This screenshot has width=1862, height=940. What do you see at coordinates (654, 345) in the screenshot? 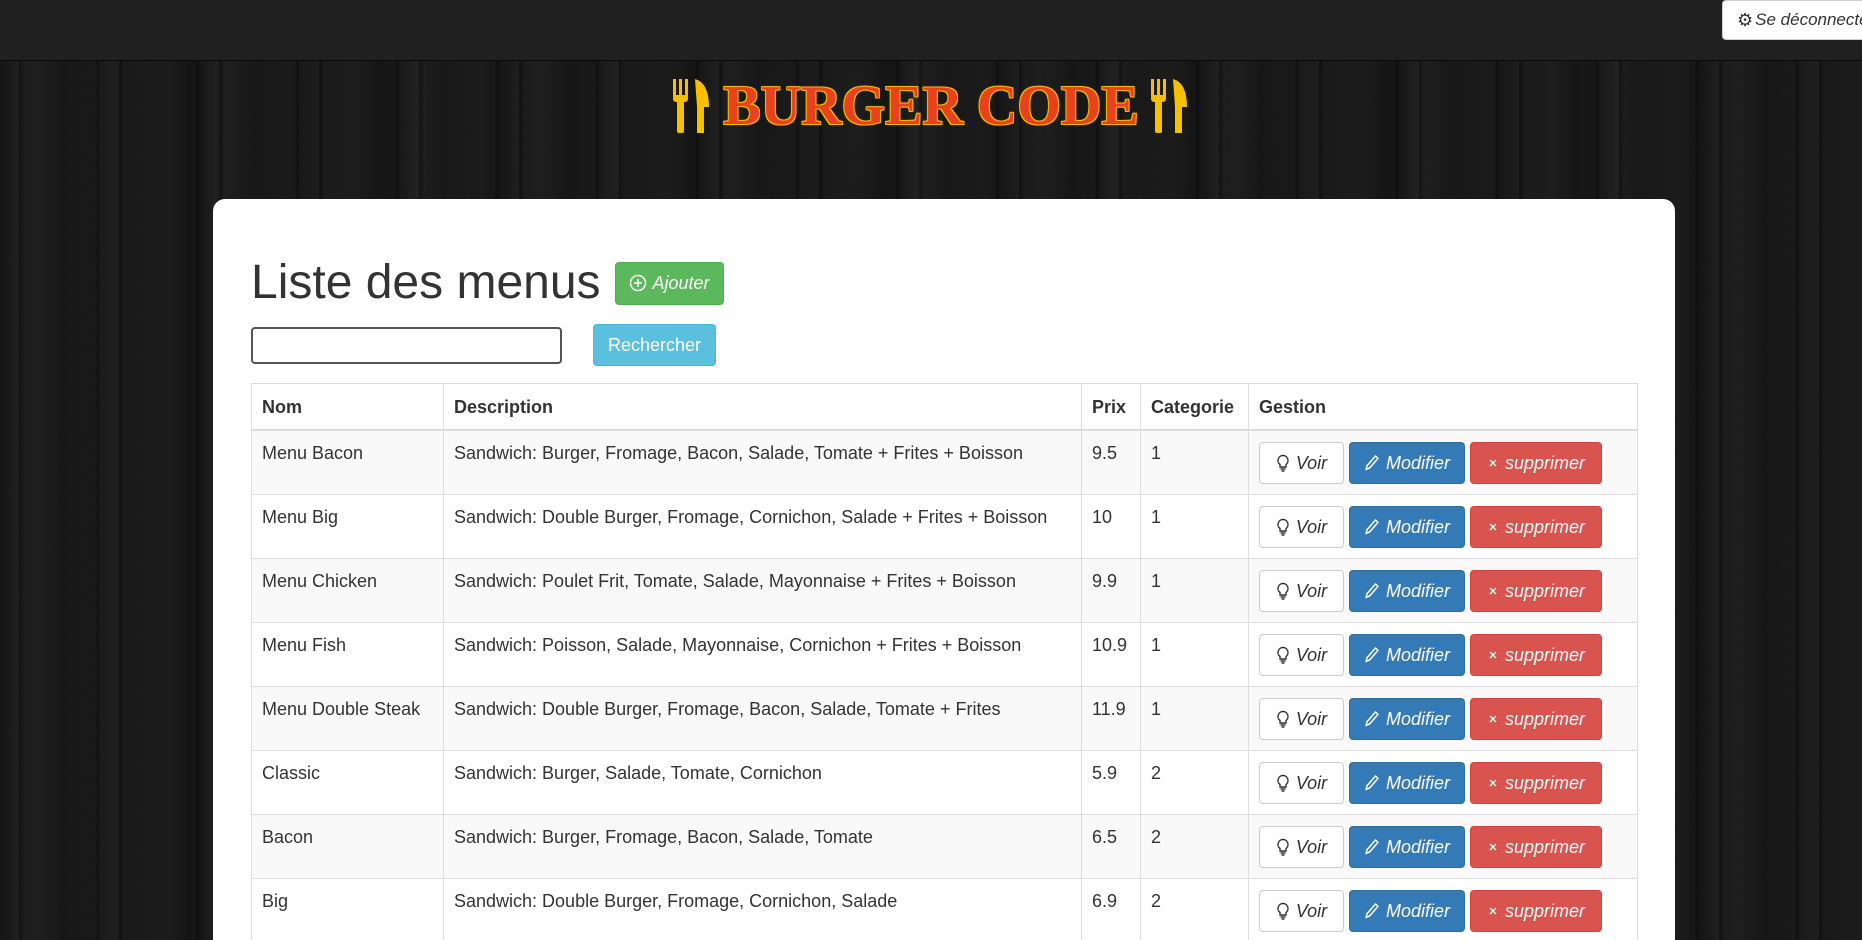
I see `search-button: Rechercher` at bounding box center [654, 345].